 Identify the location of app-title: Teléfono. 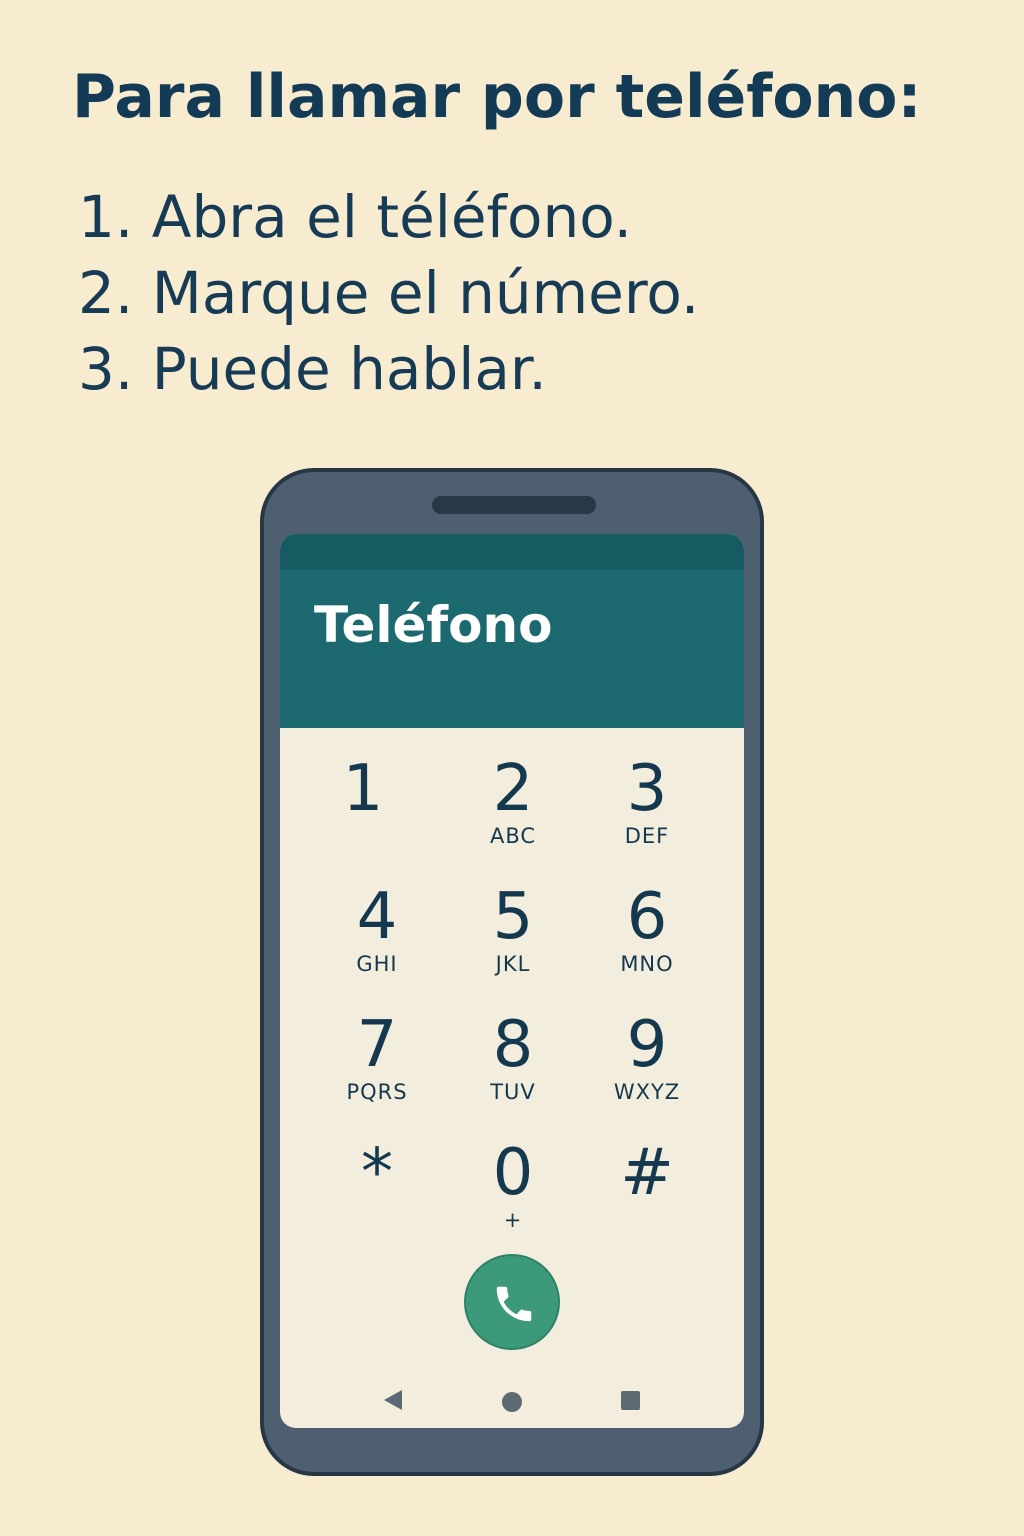
(433, 625).